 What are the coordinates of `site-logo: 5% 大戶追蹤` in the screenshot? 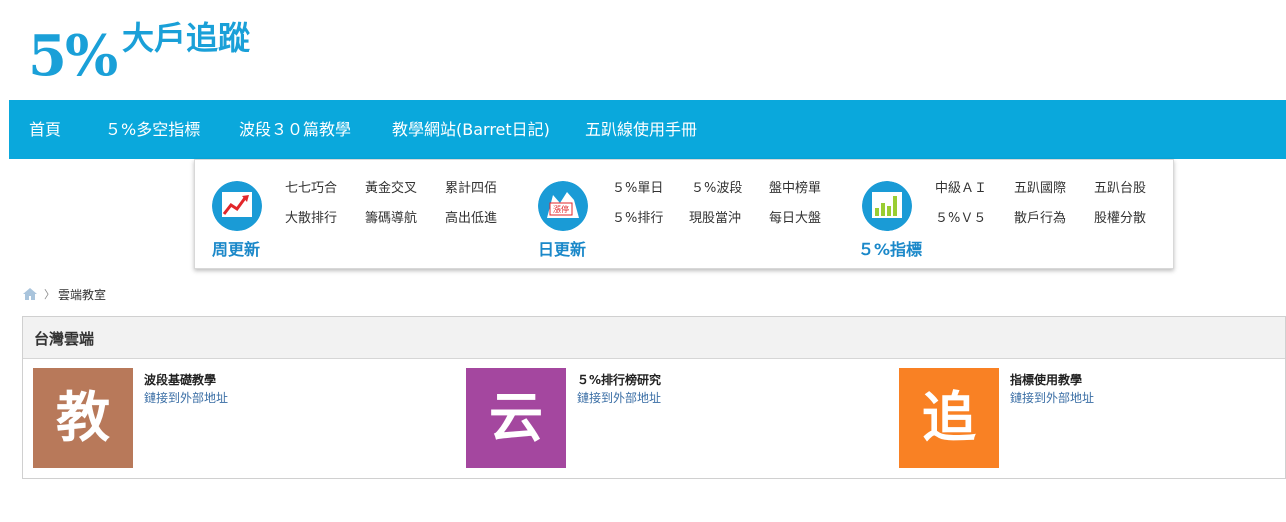 It's located at (152, 55).